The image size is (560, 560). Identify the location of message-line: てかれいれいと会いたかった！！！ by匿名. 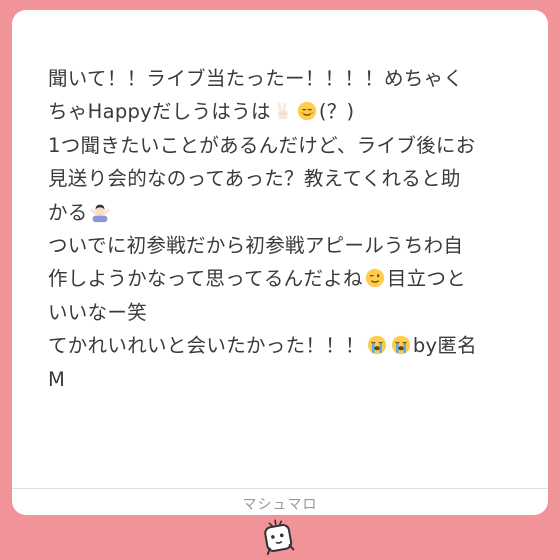
(294, 345).